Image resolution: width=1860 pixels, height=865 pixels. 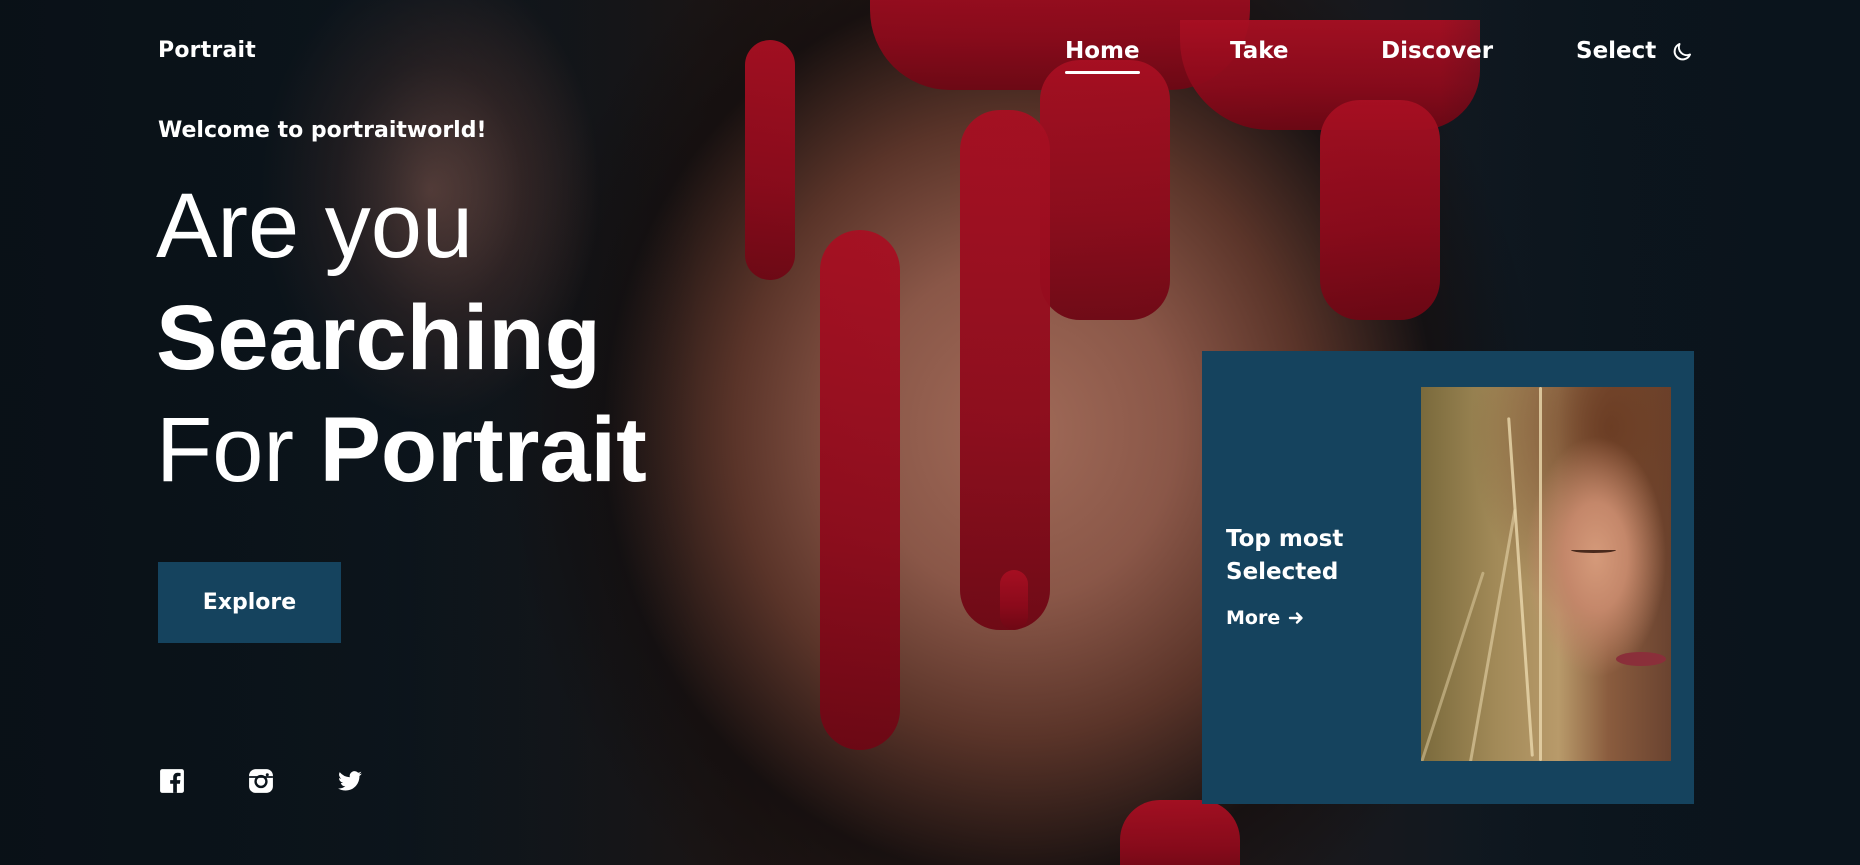 I want to click on nav-discover: Discover, so click(x=1437, y=51).